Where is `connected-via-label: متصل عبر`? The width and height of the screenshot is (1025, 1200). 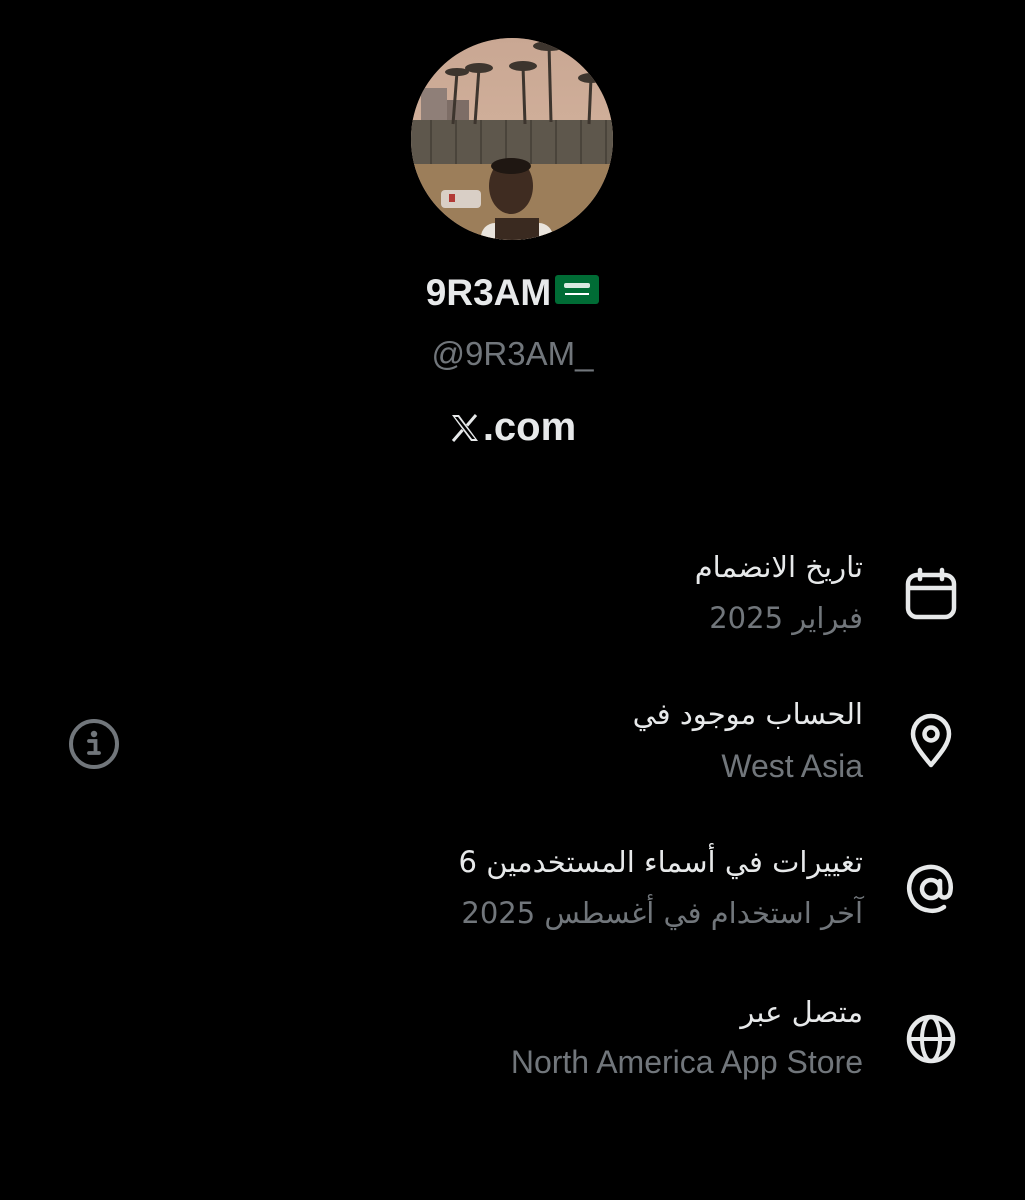
connected-via-label: متصل عبر is located at coordinates (801, 1012).